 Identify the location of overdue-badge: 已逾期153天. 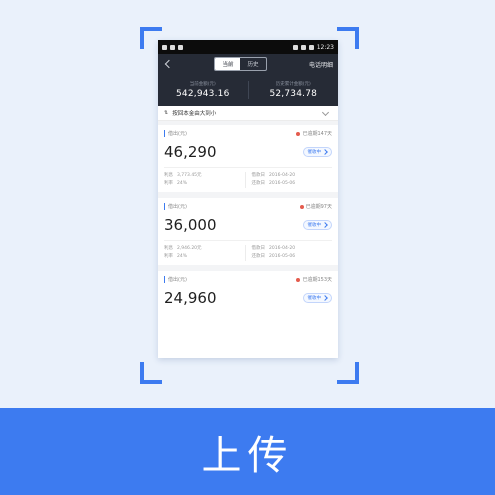
(314, 279).